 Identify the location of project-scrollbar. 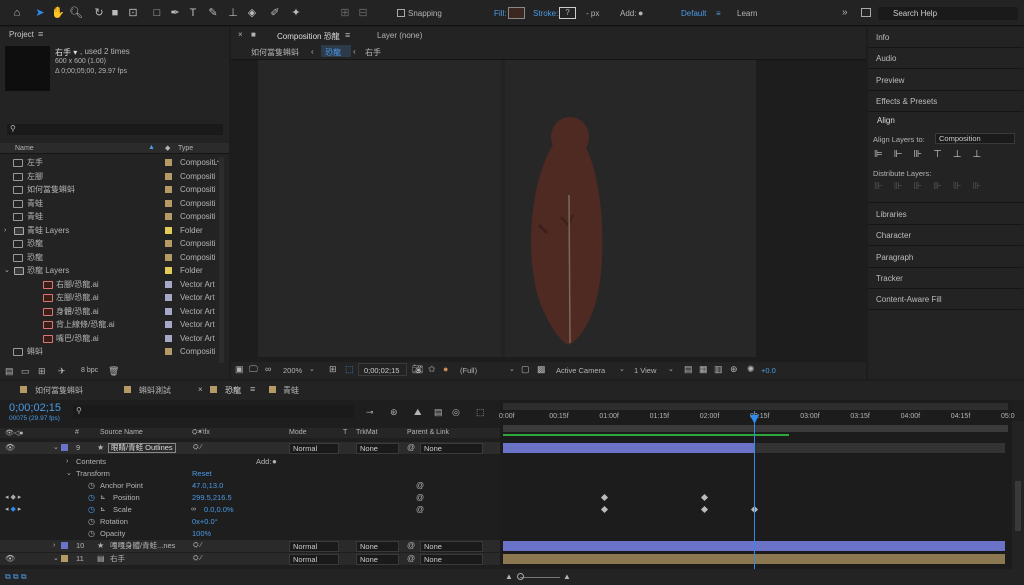
(221, 267).